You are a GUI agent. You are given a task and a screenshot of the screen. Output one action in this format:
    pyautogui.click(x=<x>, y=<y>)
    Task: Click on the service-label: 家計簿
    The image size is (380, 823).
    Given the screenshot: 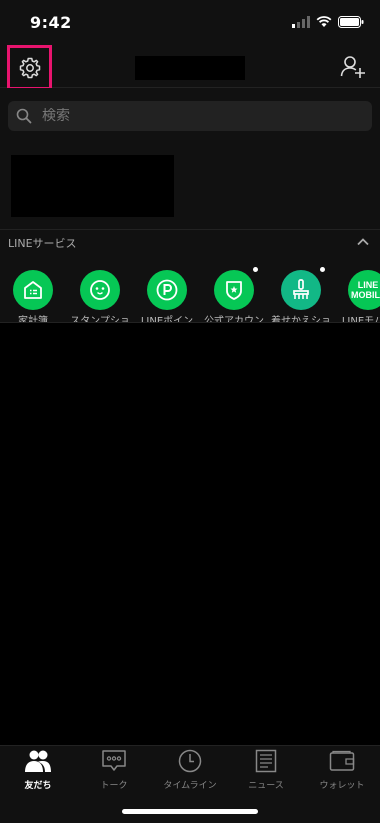 What is the action you would take?
    pyautogui.click(x=33, y=319)
    